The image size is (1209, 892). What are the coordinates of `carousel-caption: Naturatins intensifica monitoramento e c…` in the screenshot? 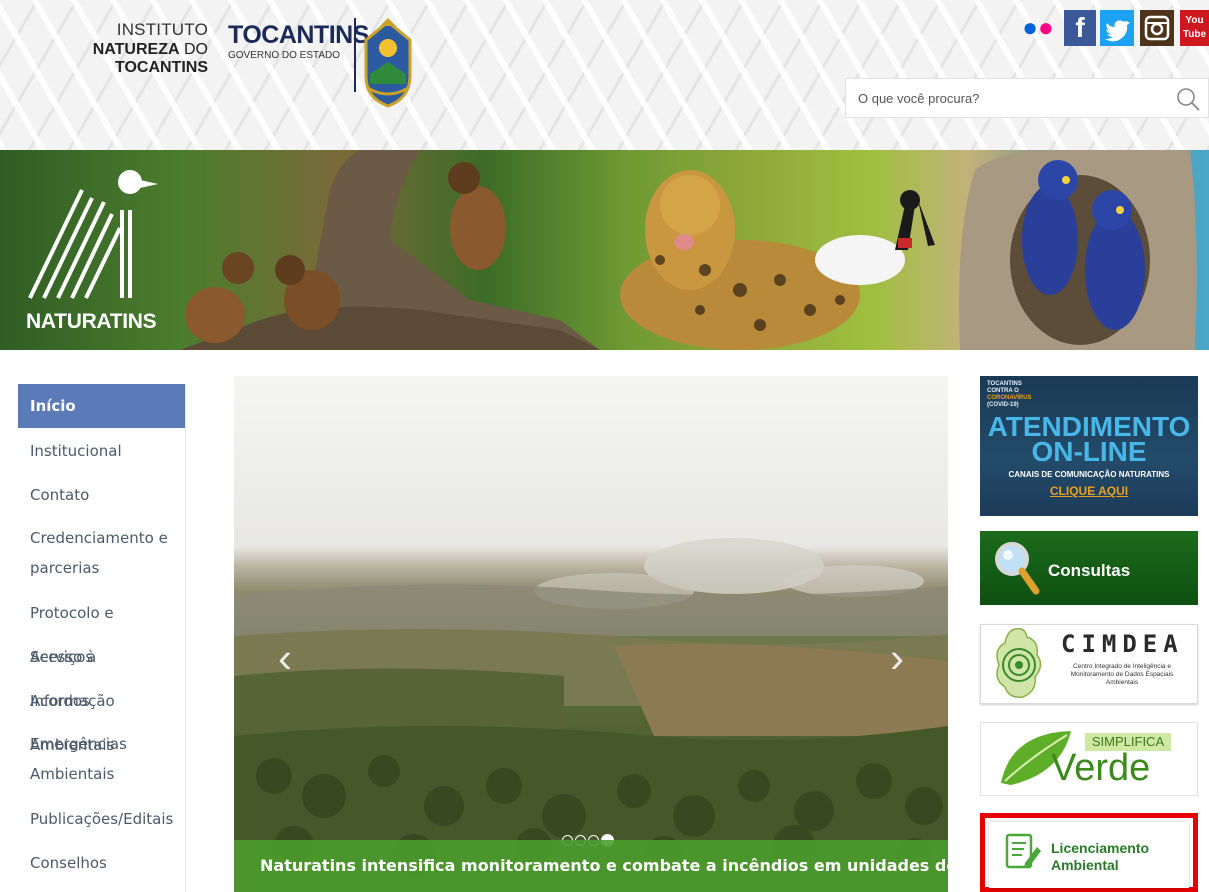 It's located at (591, 866).